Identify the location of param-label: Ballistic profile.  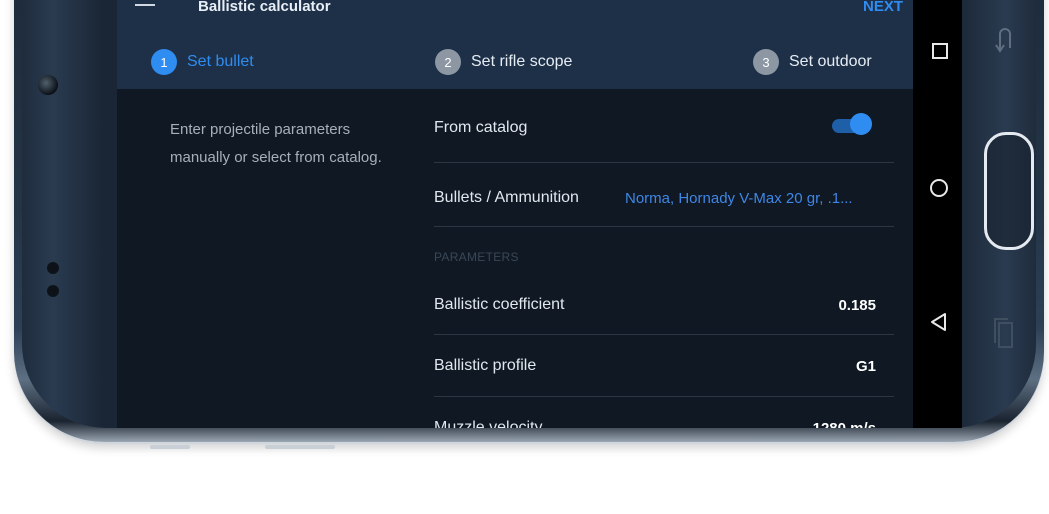
(485, 365).